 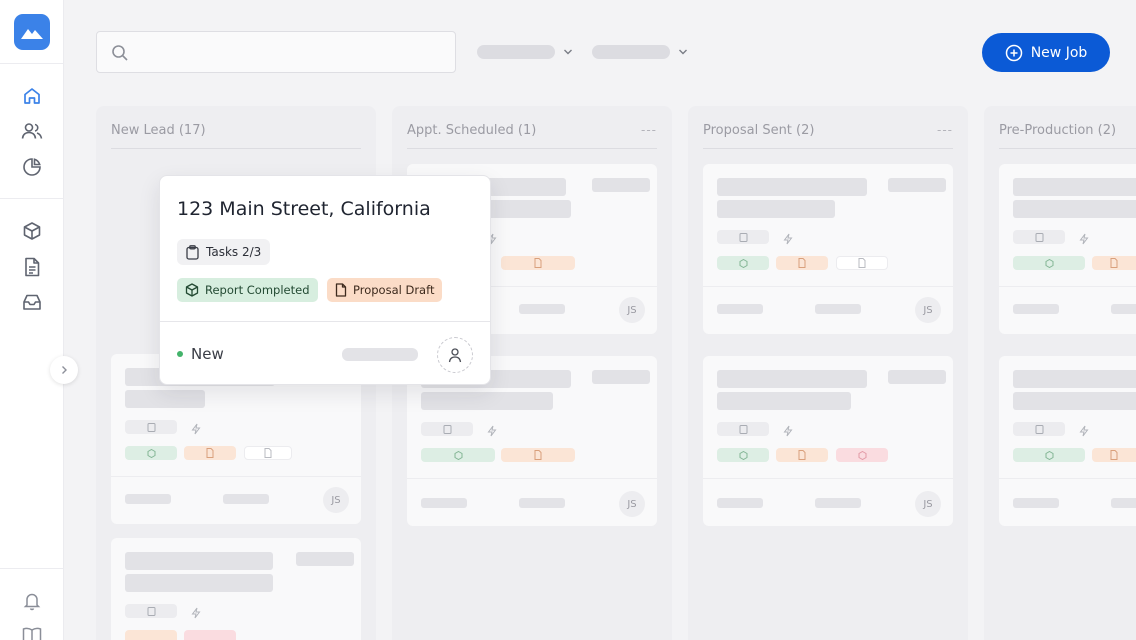 What do you see at coordinates (234, 252) in the screenshot?
I see `tasks-label: Tasks 2/3` at bounding box center [234, 252].